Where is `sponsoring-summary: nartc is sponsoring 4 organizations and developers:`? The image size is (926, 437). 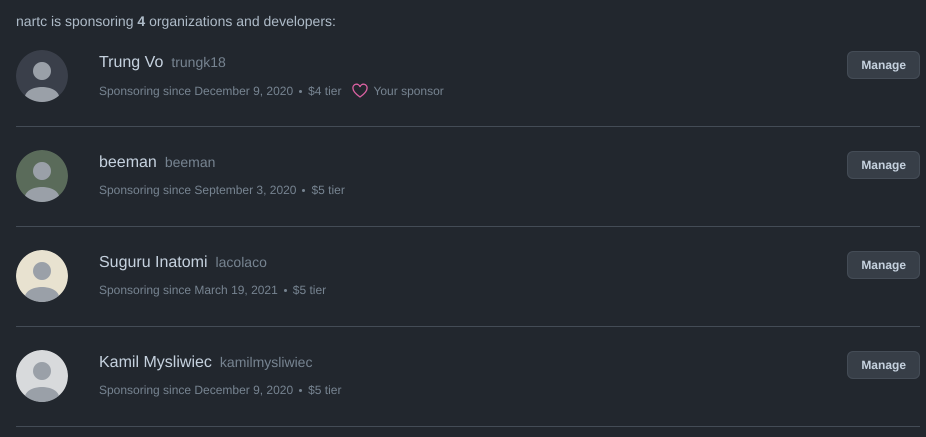
sponsoring-summary: nartc is sponsoring 4 organizations and developers: is located at coordinates (176, 19).